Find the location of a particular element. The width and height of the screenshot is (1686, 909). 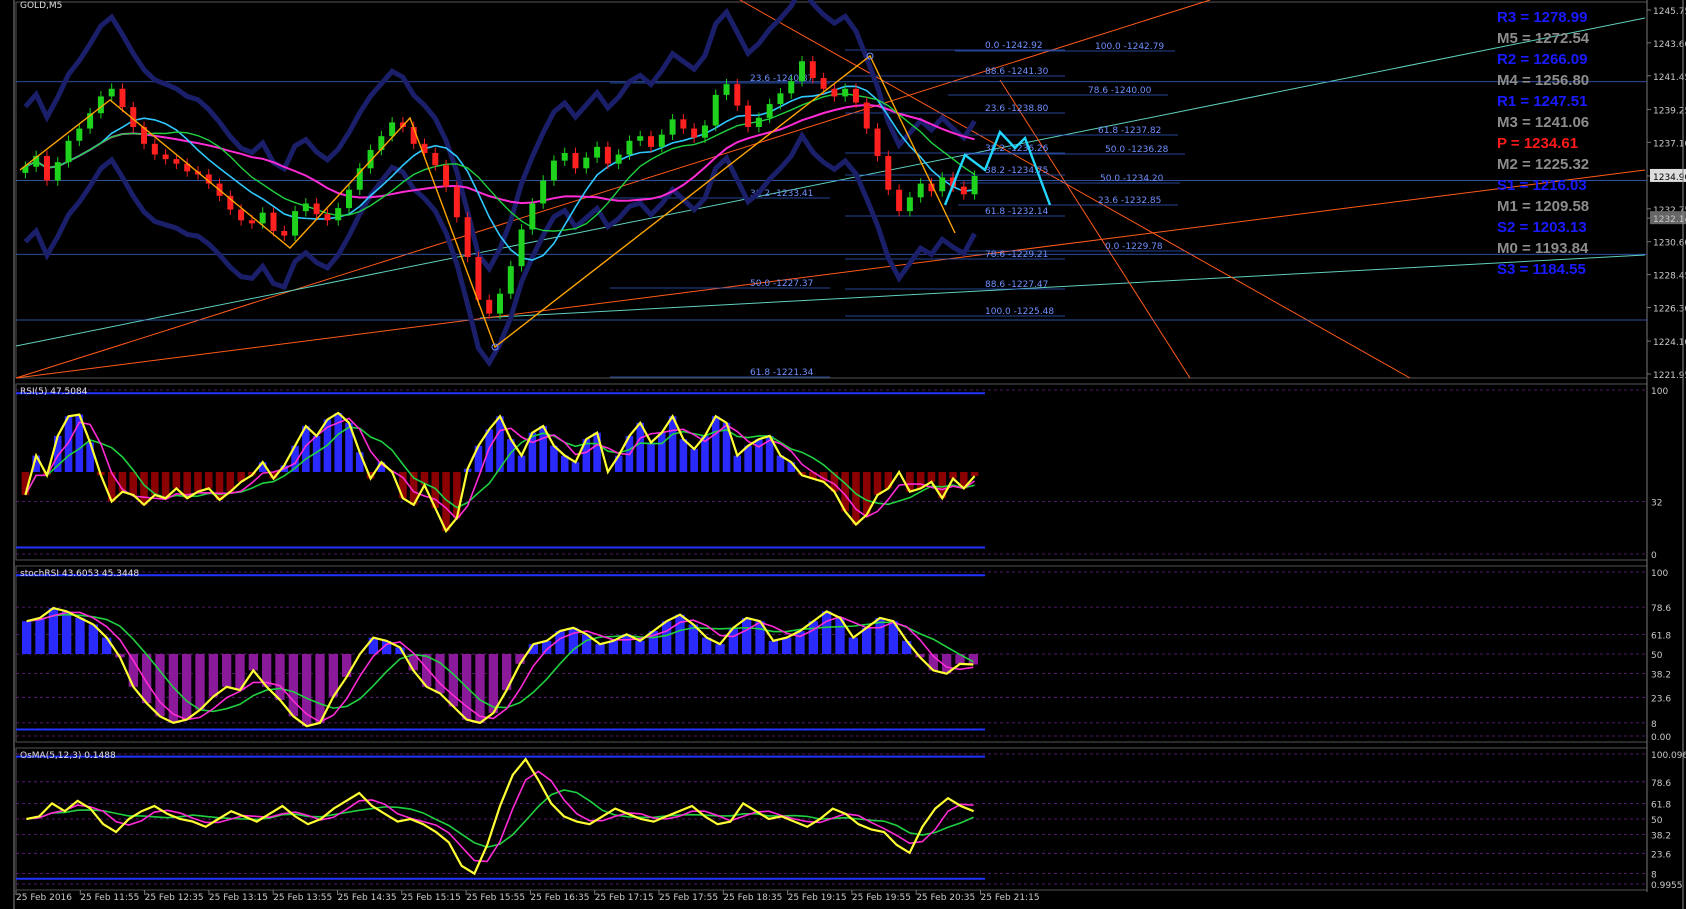

osc-tick-label: 38.2 is located at coordinates (1661, 836).